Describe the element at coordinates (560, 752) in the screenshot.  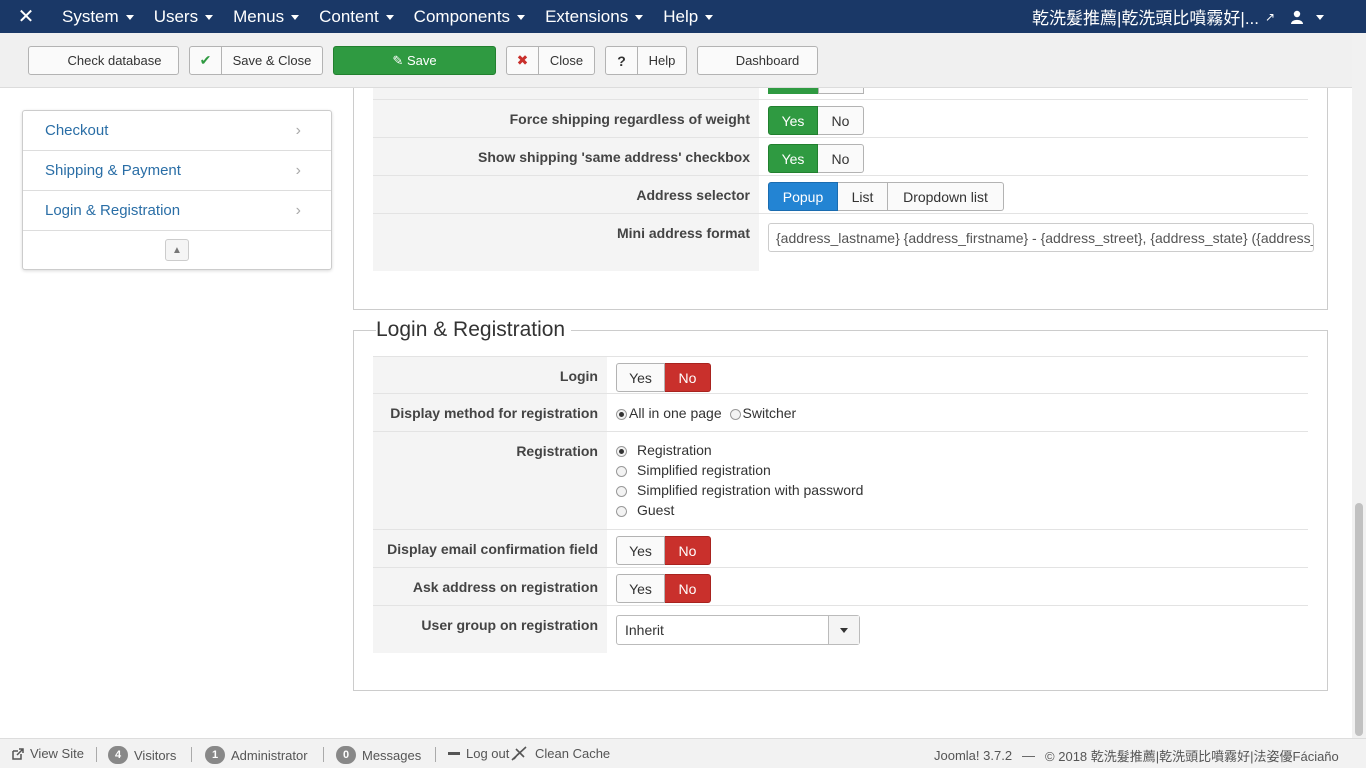
I see `clean-cache-link: Clean Cache` at that location.